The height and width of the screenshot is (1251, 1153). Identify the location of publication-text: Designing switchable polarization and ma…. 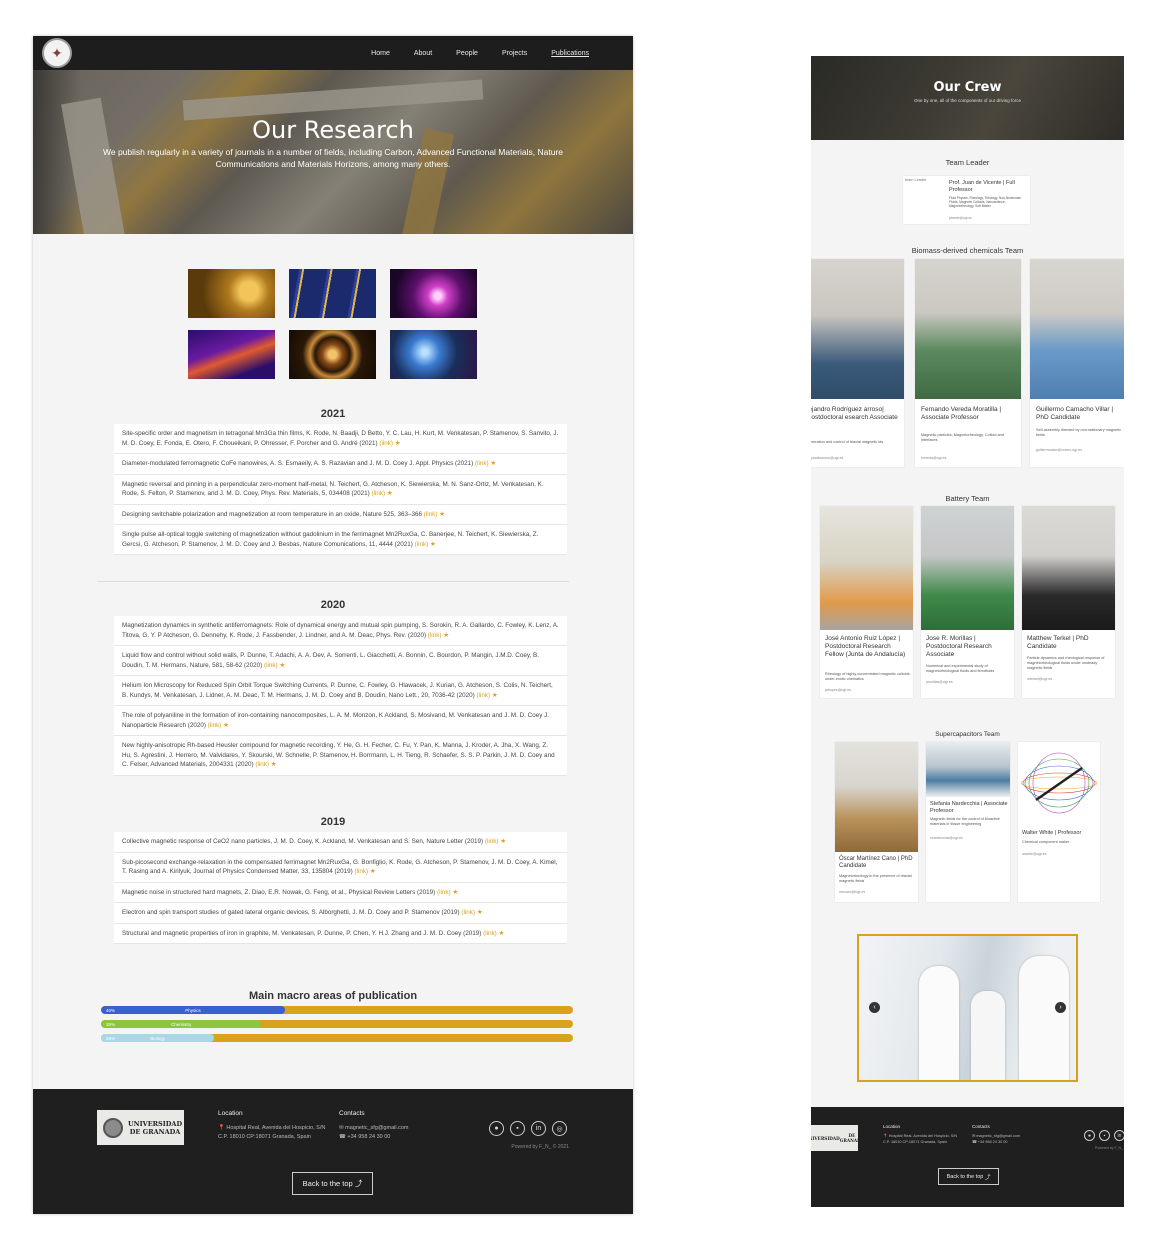
(272, 514).